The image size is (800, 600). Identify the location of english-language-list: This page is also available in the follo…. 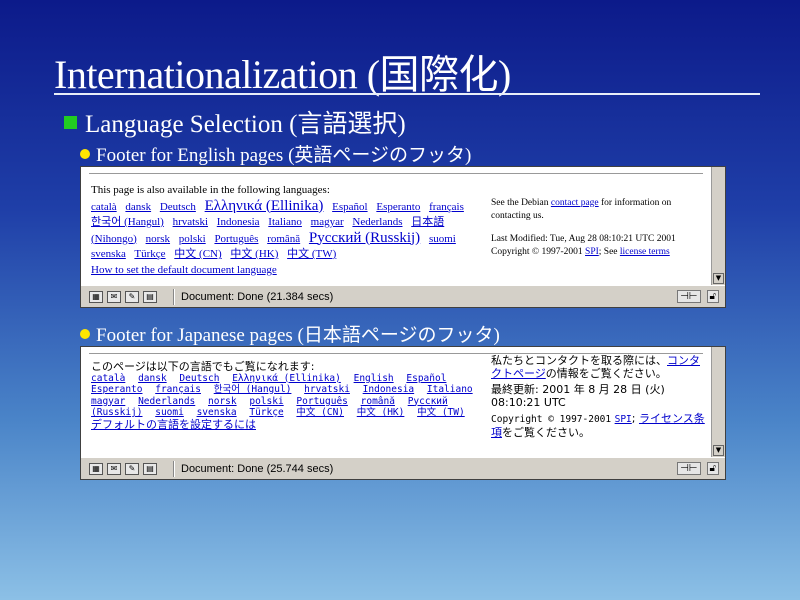
(283, 230).